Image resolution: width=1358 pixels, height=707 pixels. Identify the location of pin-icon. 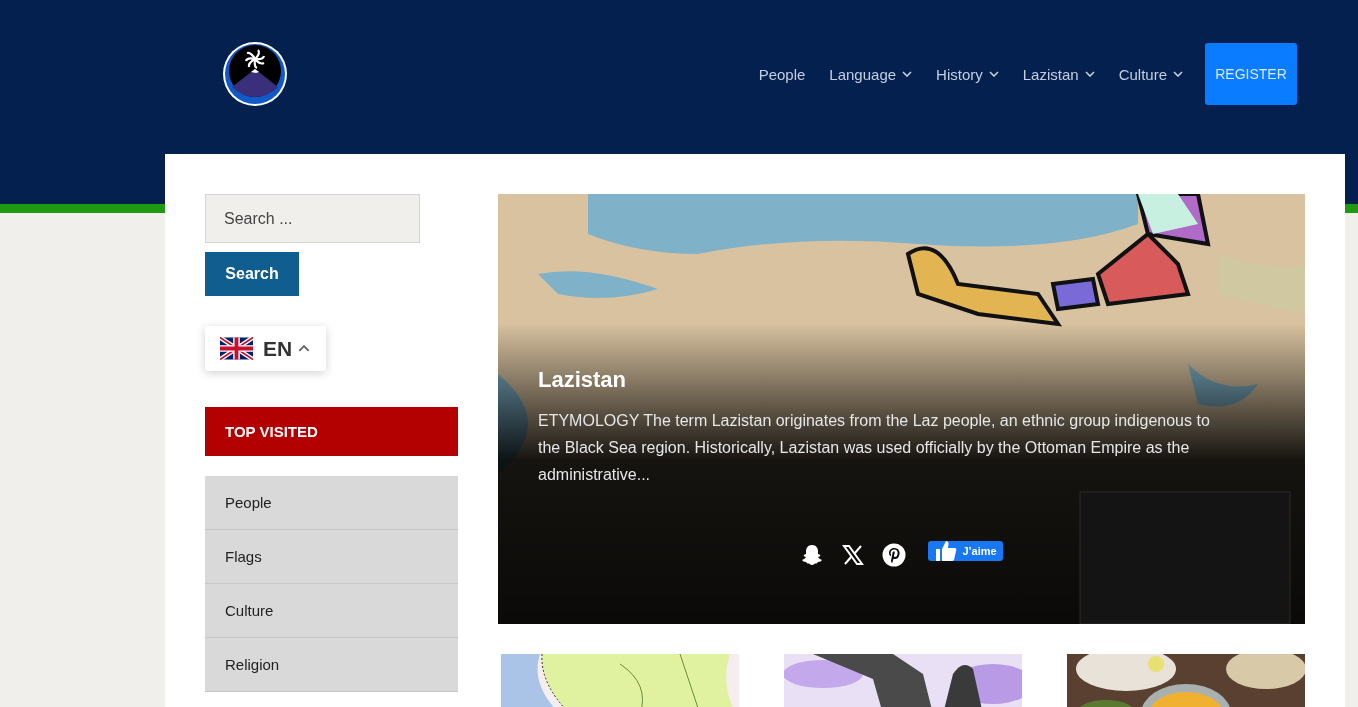
(894, 555).